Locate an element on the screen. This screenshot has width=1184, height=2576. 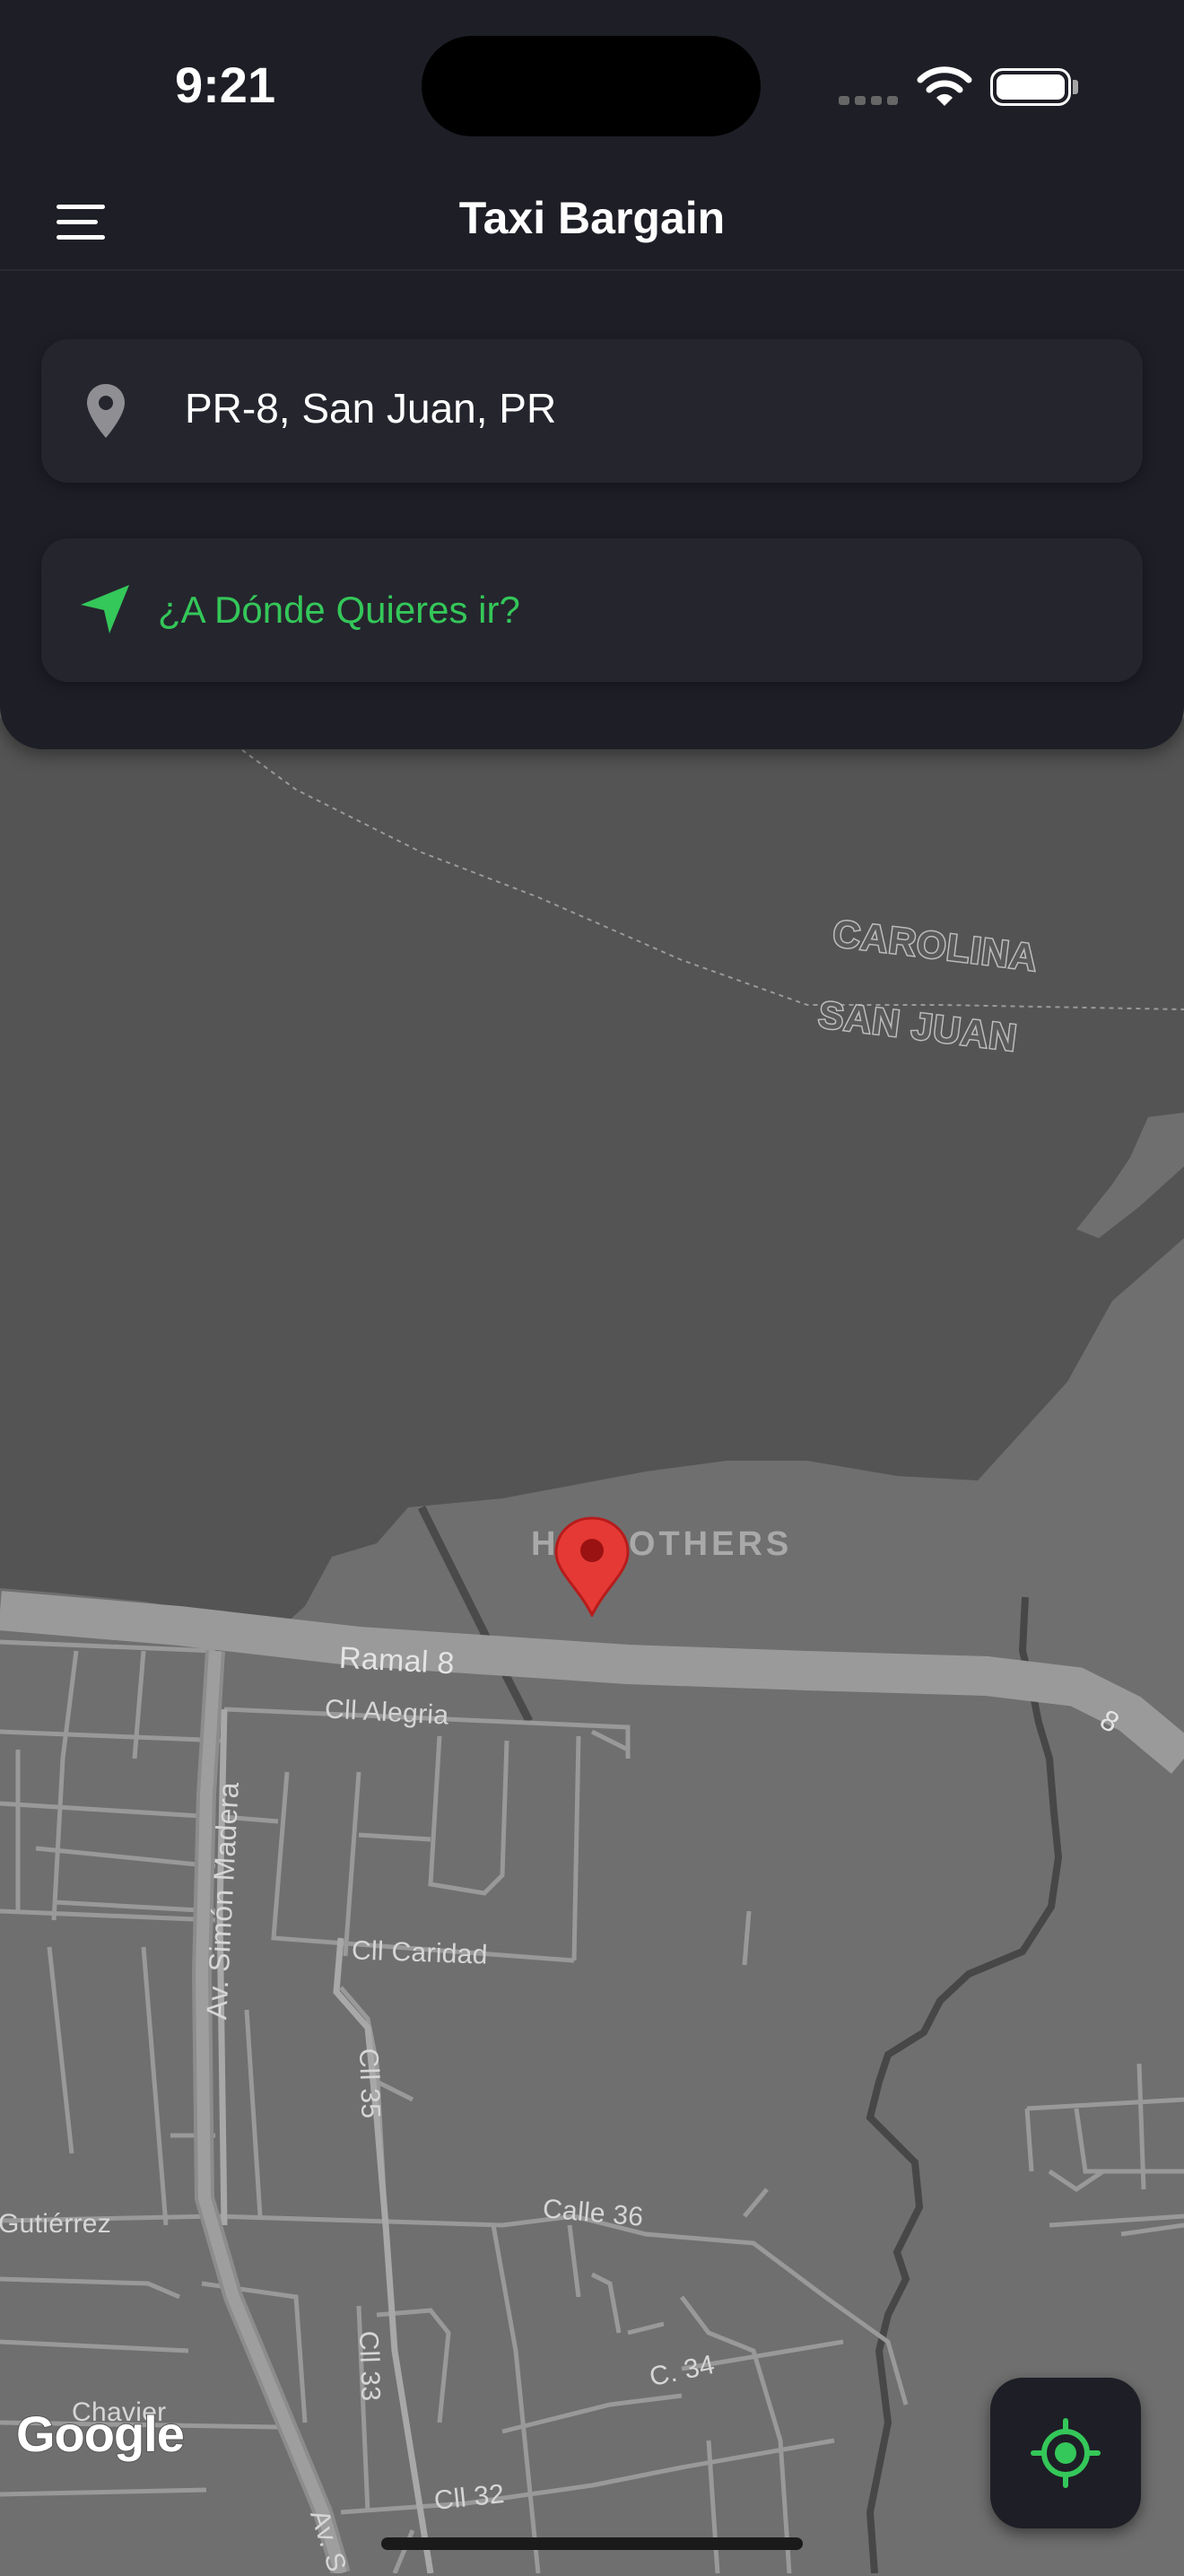
my-location-icon is located at coordinates (1066, 2453).